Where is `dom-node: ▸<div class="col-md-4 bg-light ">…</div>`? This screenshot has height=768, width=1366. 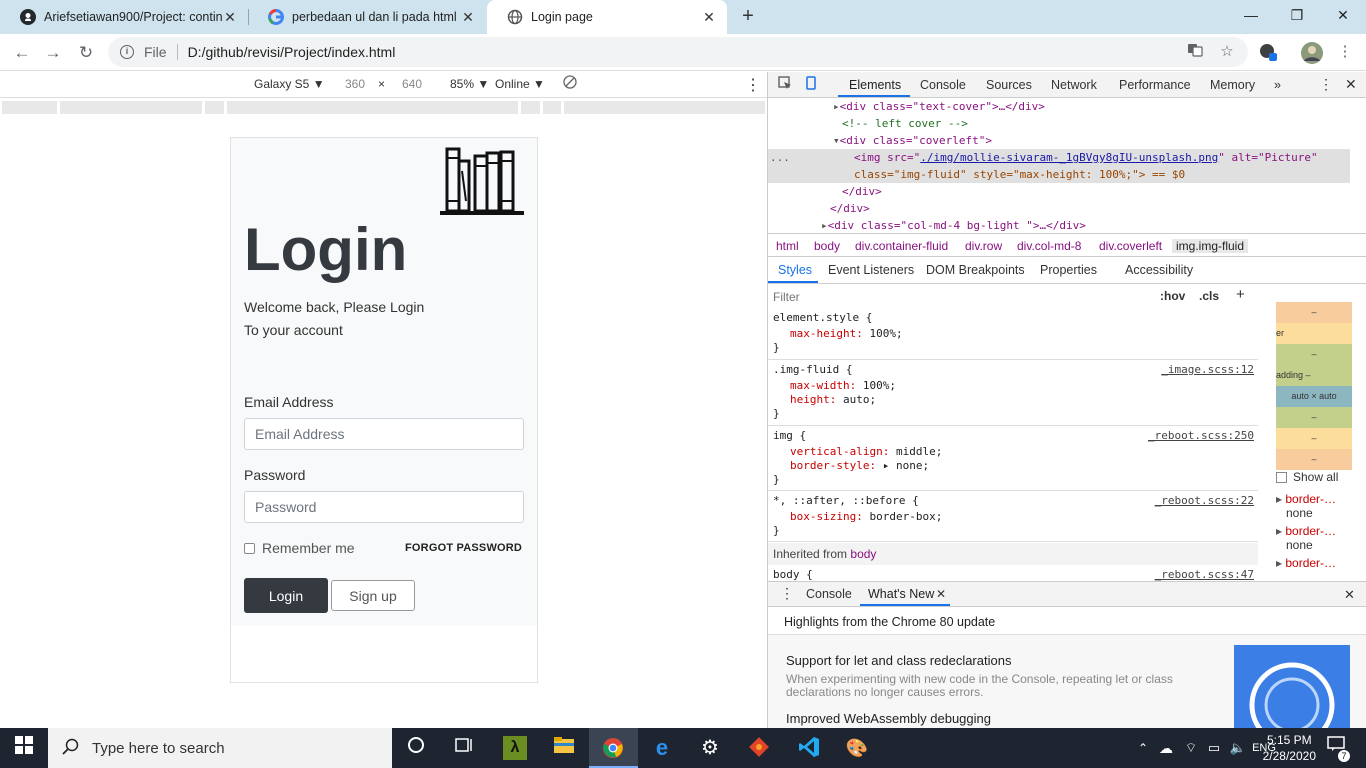 dom-node: ▸<div class="col-md-4 bg-light ">…</div> is located at coordinates (1059, 224).